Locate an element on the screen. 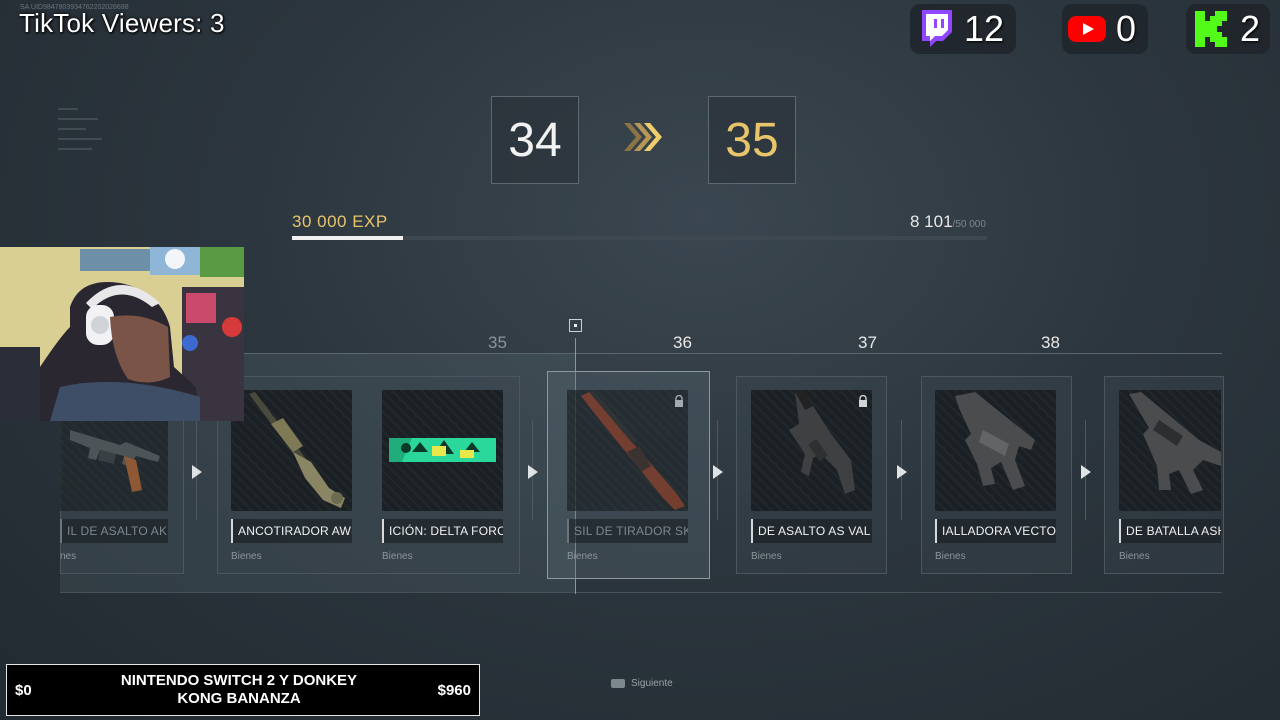 This screenshot has height=720, width=1280. as-val-rifle-icon is located at coordinates (811, 450).